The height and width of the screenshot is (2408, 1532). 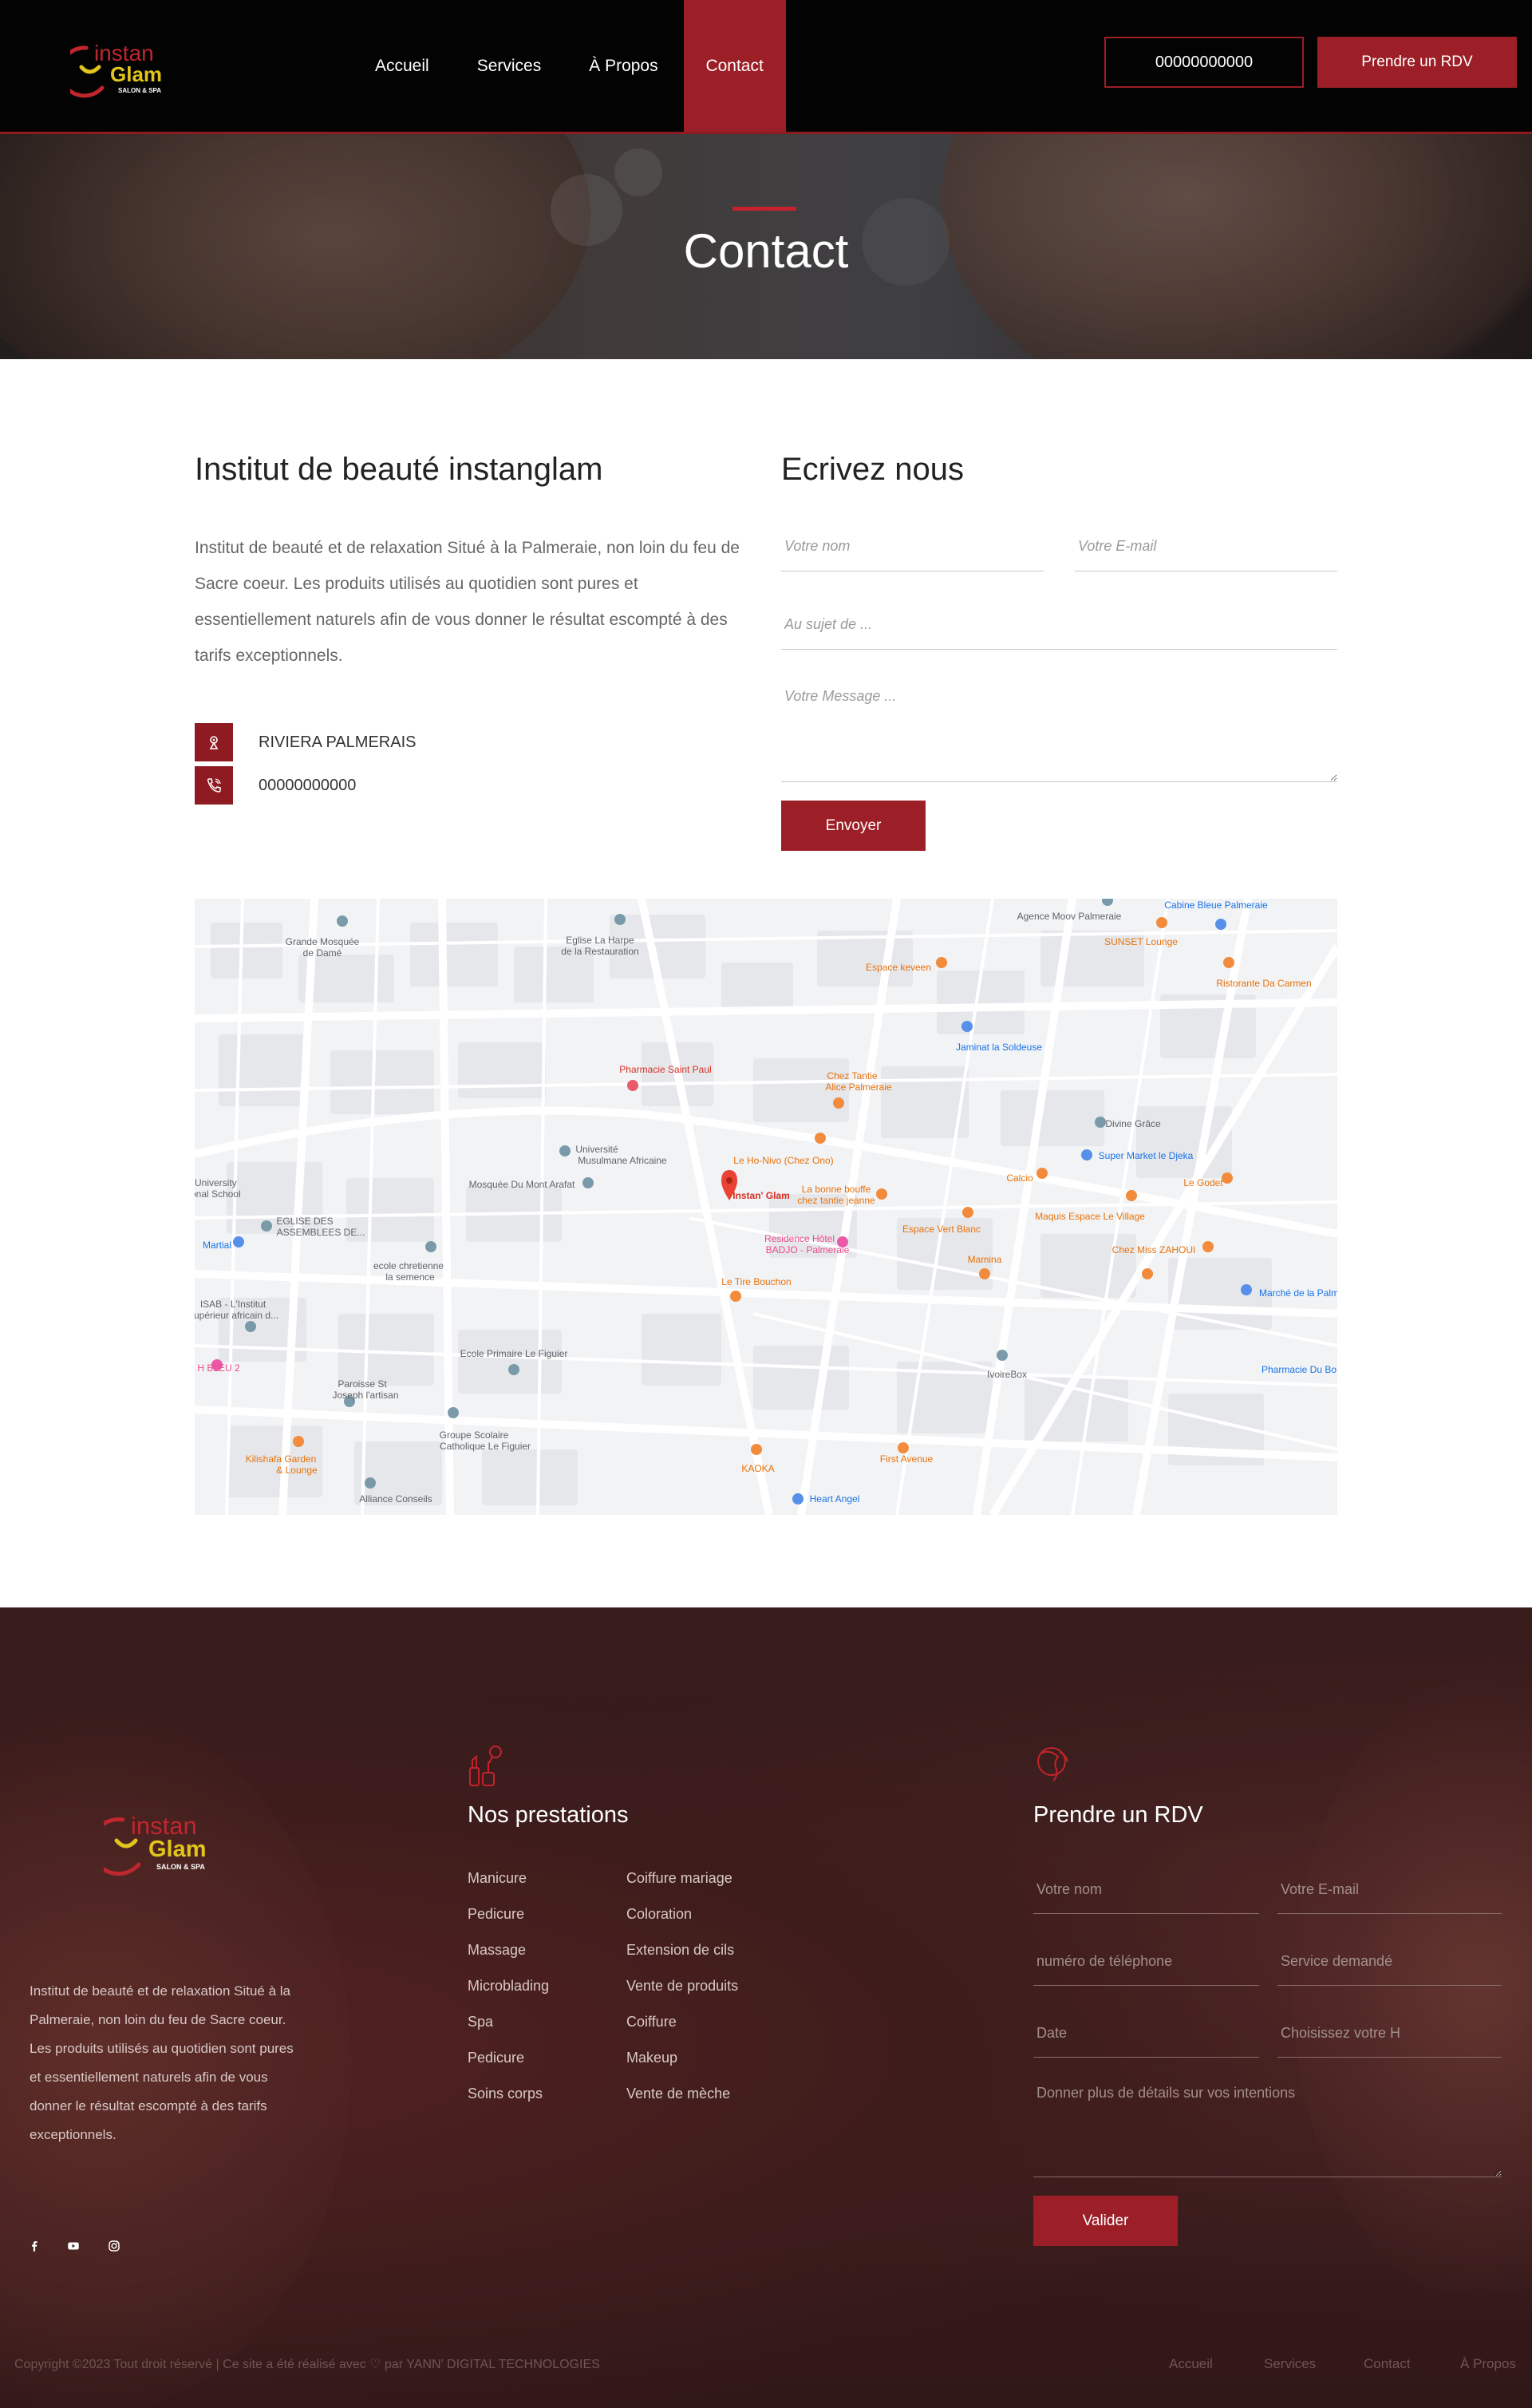 I want to click on service-item: Extension de cils, so click(x=682, y=1960).